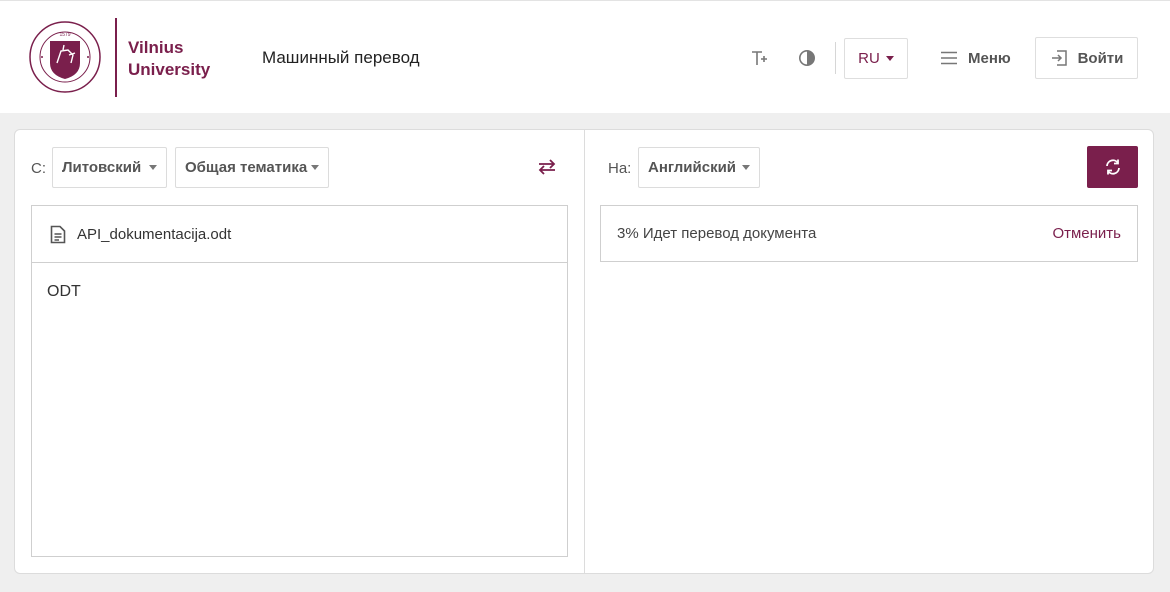 This screenshot has width=1170, height=592. What do you see at coordinates (989, 58) in the screenshot?
I see `menu-button-label: Меню` at bounding box center [989, 58].